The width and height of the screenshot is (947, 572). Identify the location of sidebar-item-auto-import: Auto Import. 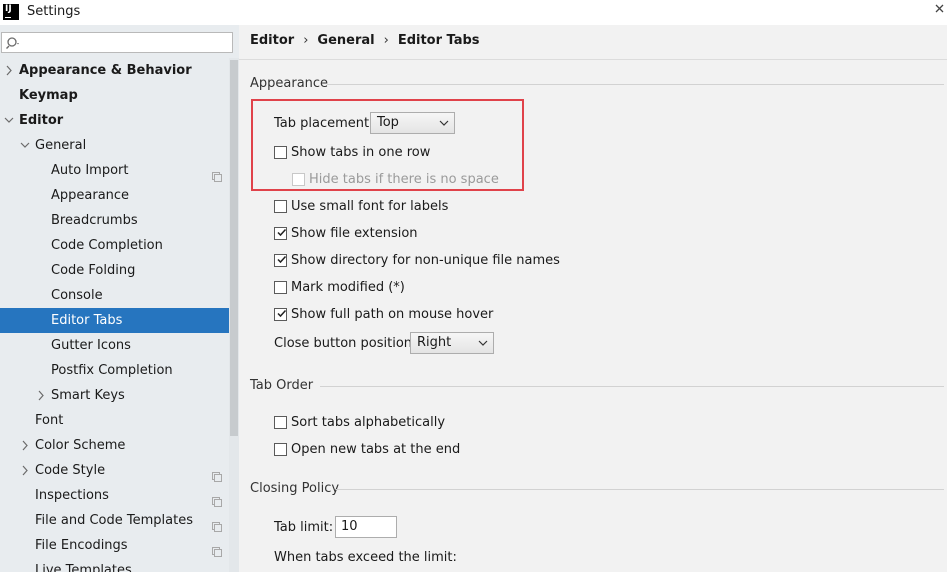
(119, 170).